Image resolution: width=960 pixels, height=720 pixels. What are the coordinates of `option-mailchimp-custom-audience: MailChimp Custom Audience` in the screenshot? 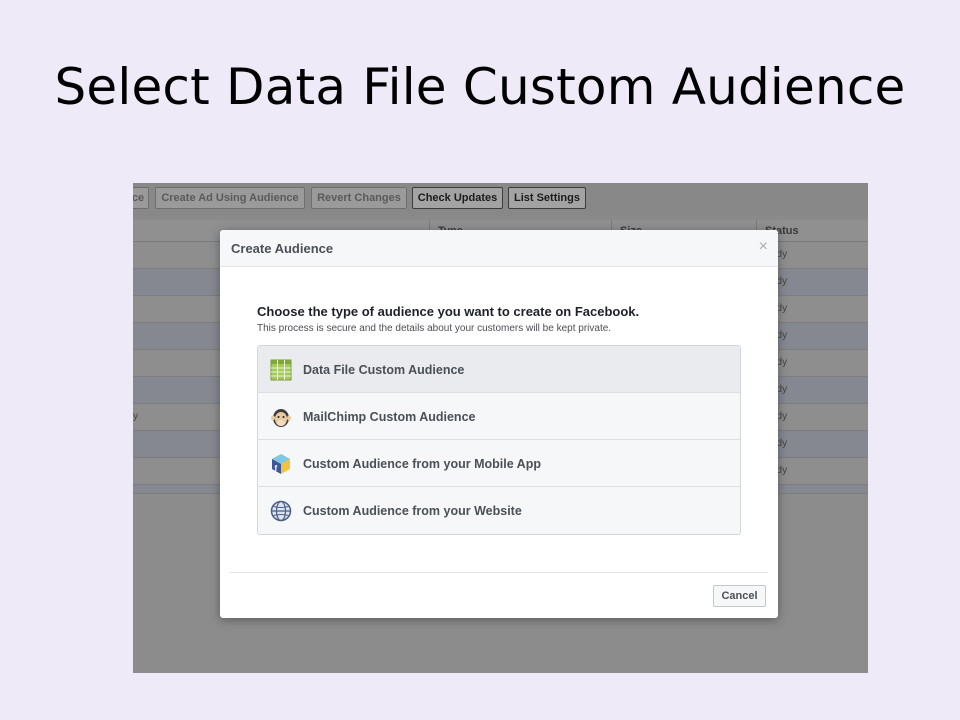 It's located at (499, 416).